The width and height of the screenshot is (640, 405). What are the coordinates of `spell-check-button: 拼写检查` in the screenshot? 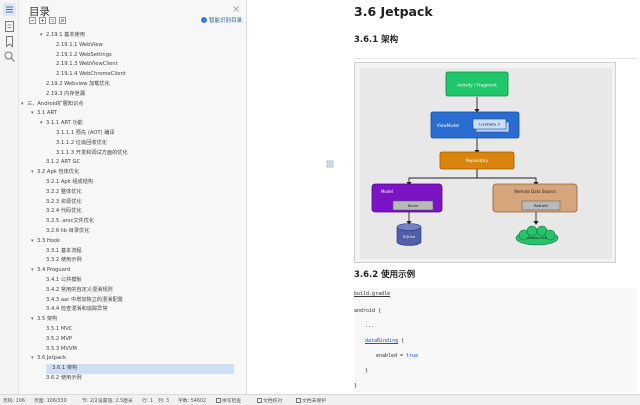 It's located at (228, 400).